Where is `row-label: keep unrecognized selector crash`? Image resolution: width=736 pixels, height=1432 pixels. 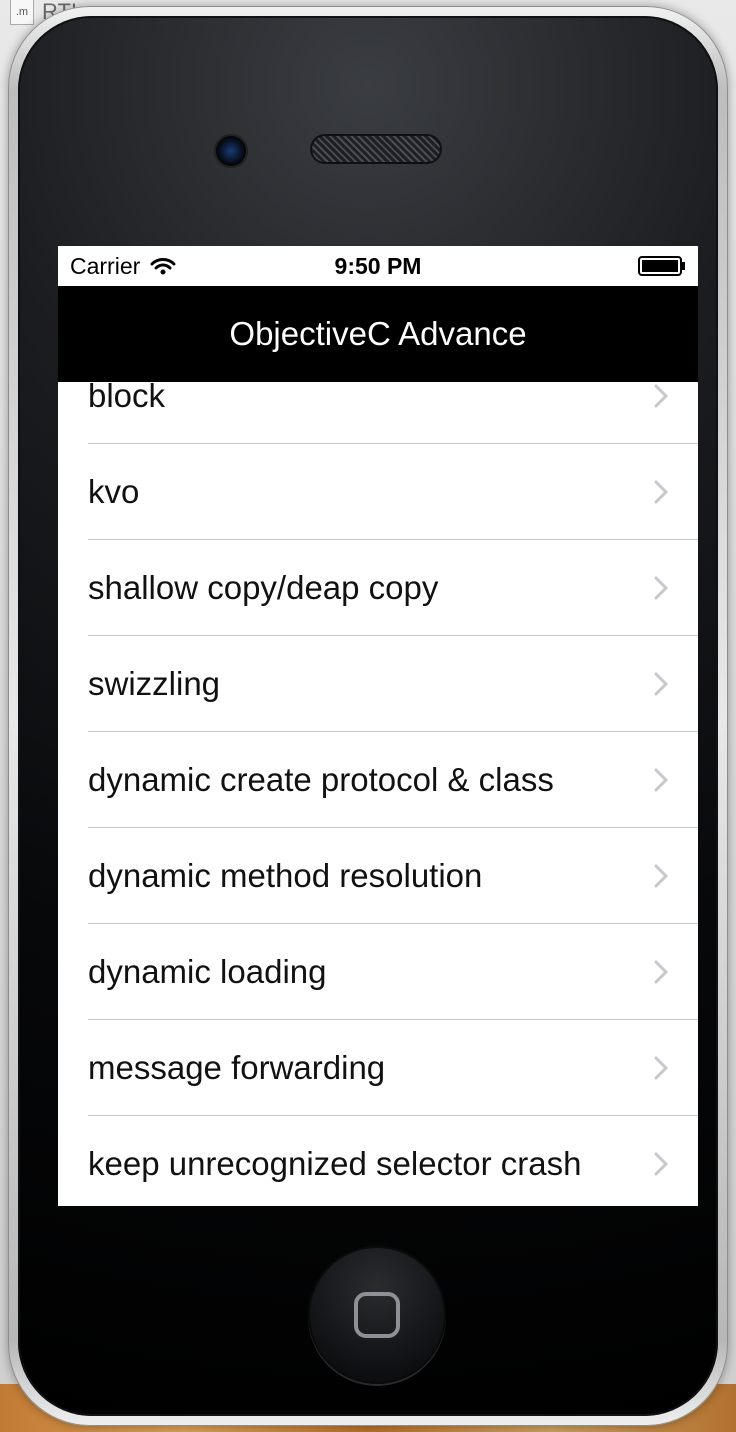 row-label: keep unrecognized selector crash is located at coordinates (335, 1163).